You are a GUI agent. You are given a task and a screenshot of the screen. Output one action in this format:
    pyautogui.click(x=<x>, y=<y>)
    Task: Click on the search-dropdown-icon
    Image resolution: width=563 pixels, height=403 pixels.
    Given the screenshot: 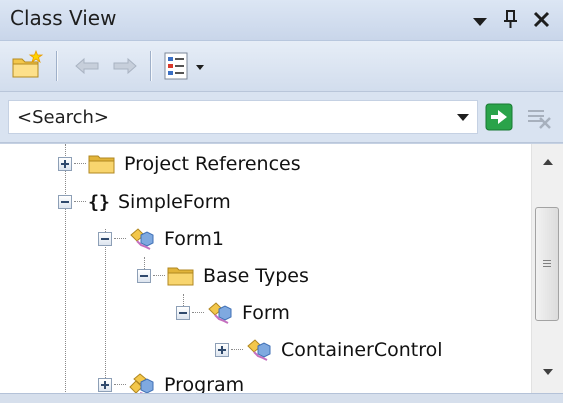 What is the action you would take?
    pyautogui.click(x=463, y=117)
    